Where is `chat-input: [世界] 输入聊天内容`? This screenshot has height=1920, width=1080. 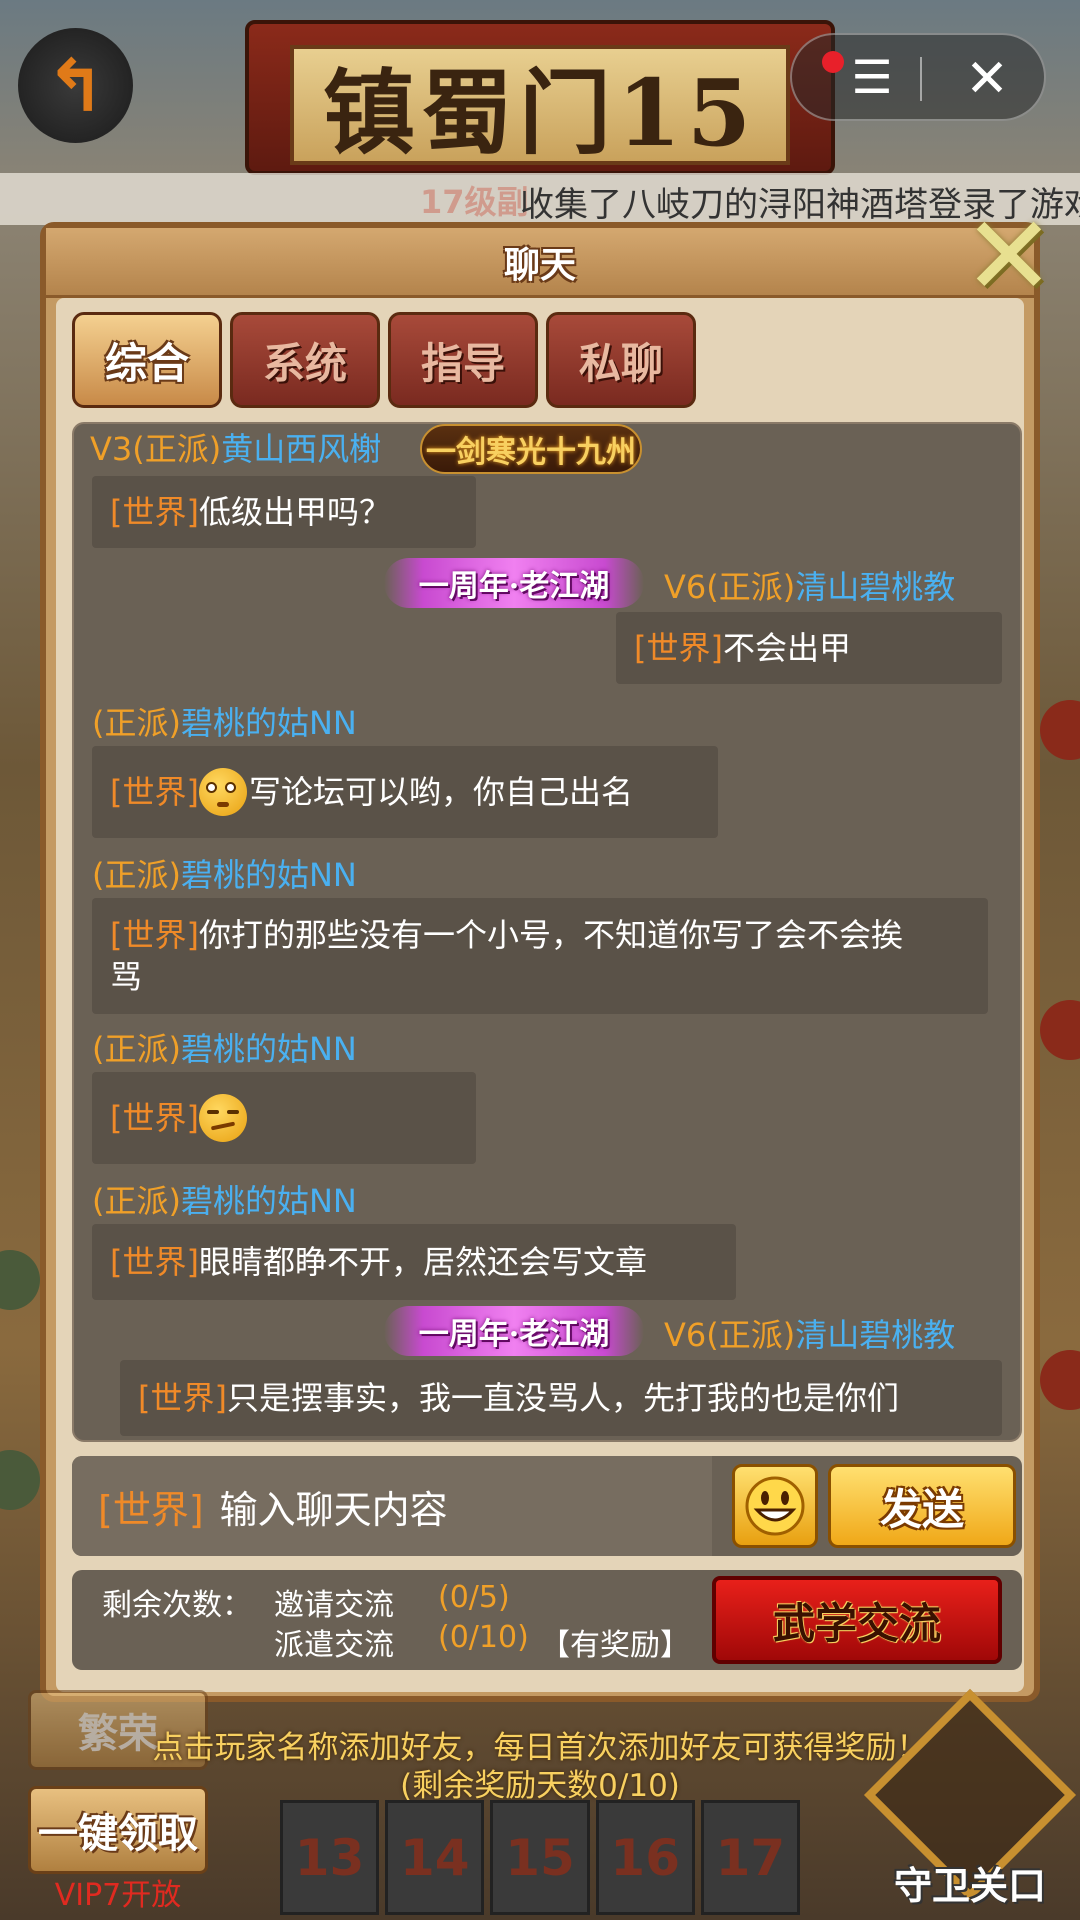 chat-input: [世界] 输入聊天内容 is located at coordinates (392, 1506).